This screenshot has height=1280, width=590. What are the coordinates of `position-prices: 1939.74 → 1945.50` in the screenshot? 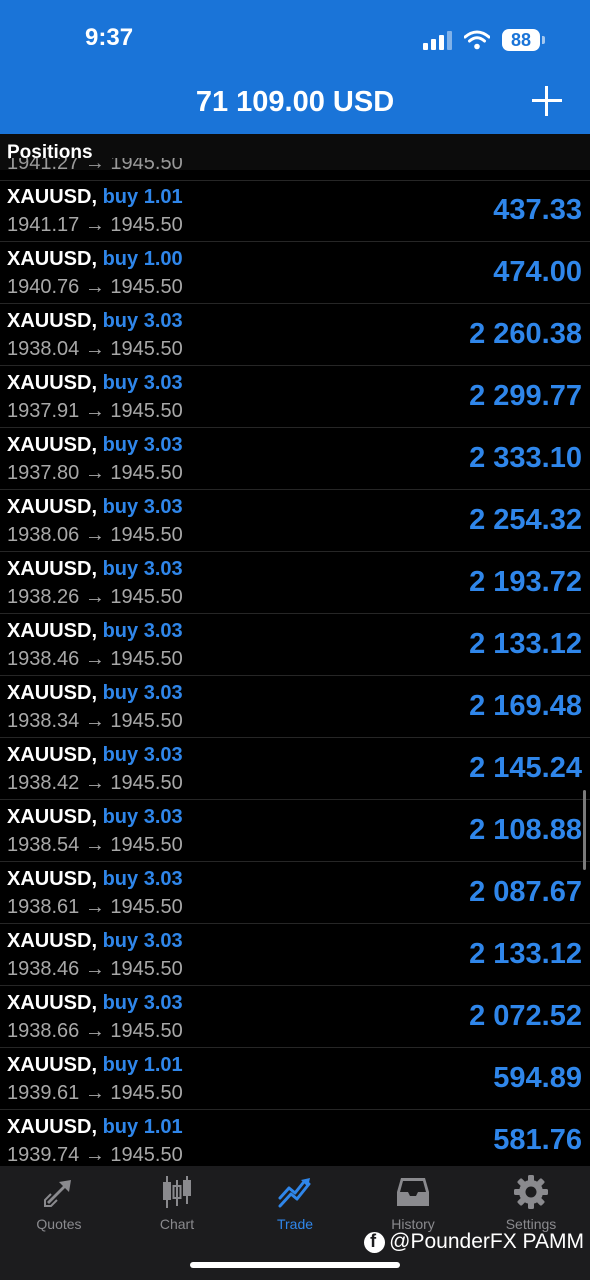 It's located at (95, 1155).